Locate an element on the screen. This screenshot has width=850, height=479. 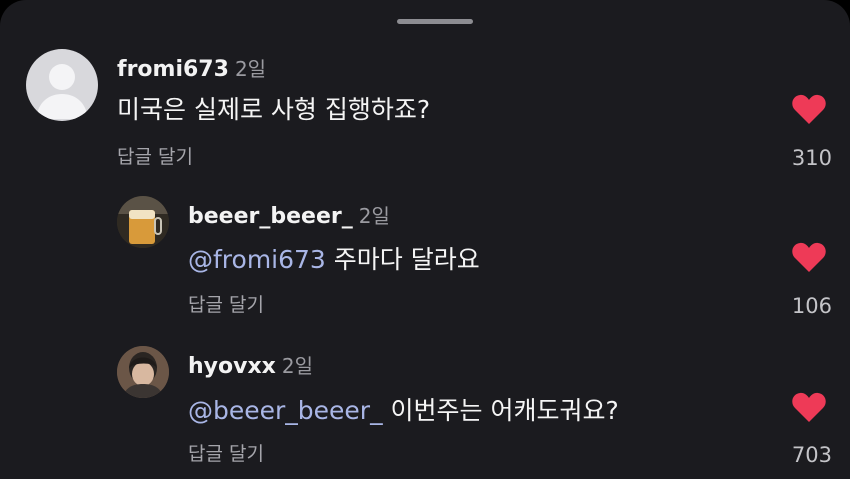
mention-link: @fromi673 is located at coordinates (257, 259).